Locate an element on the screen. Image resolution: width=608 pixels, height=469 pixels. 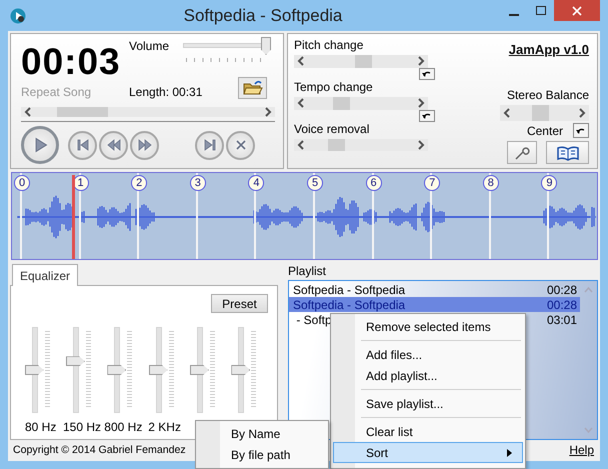
close-track-button is located at coordinates (240, 145).